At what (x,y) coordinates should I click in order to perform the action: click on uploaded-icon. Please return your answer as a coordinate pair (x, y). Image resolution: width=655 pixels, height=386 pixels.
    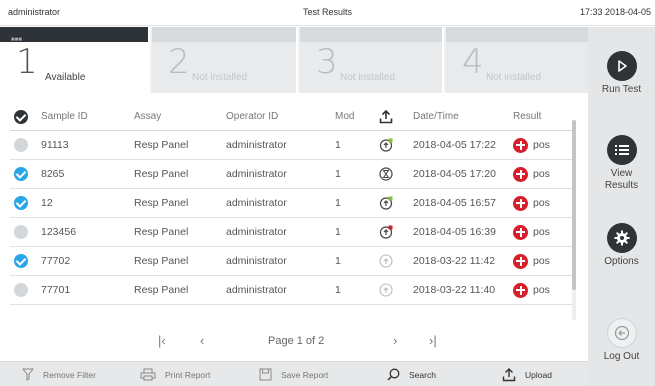
    Looking at the image, I should click on (386, 290).